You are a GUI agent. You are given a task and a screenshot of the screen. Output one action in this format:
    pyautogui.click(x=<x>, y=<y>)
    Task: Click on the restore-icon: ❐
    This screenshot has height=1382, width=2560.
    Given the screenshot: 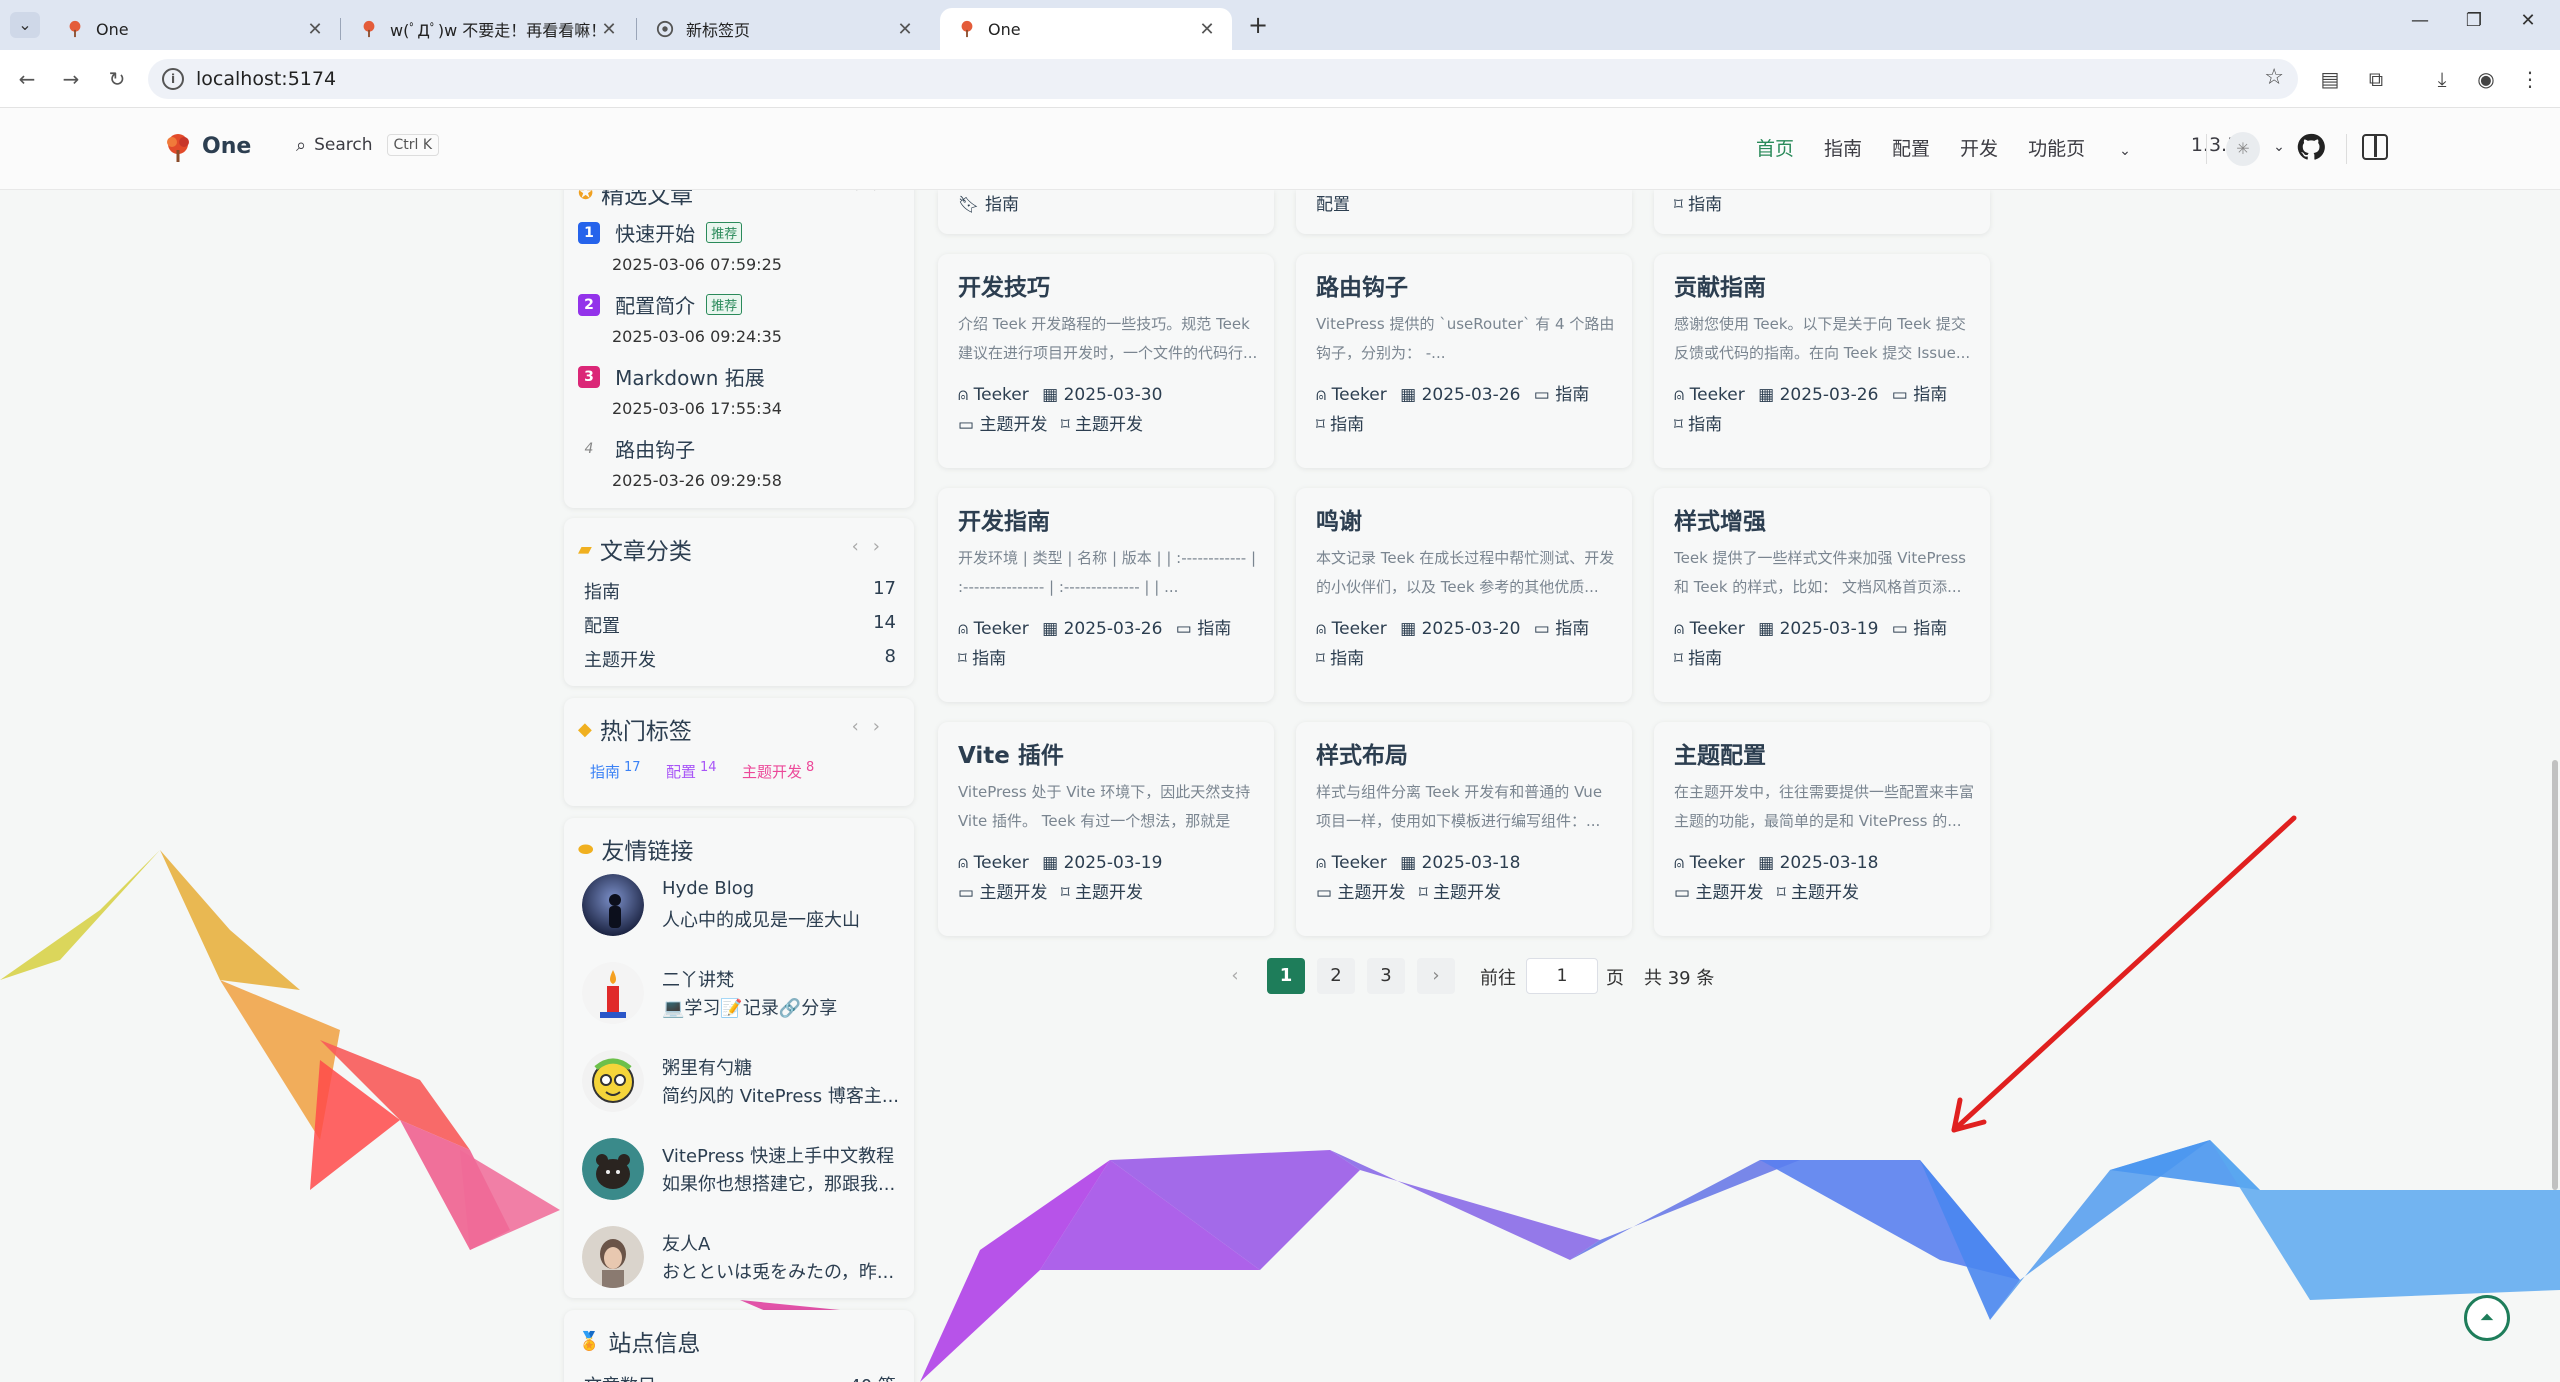 What is the action you would take?
    pyautogui.click(x=2474, y=20)
    